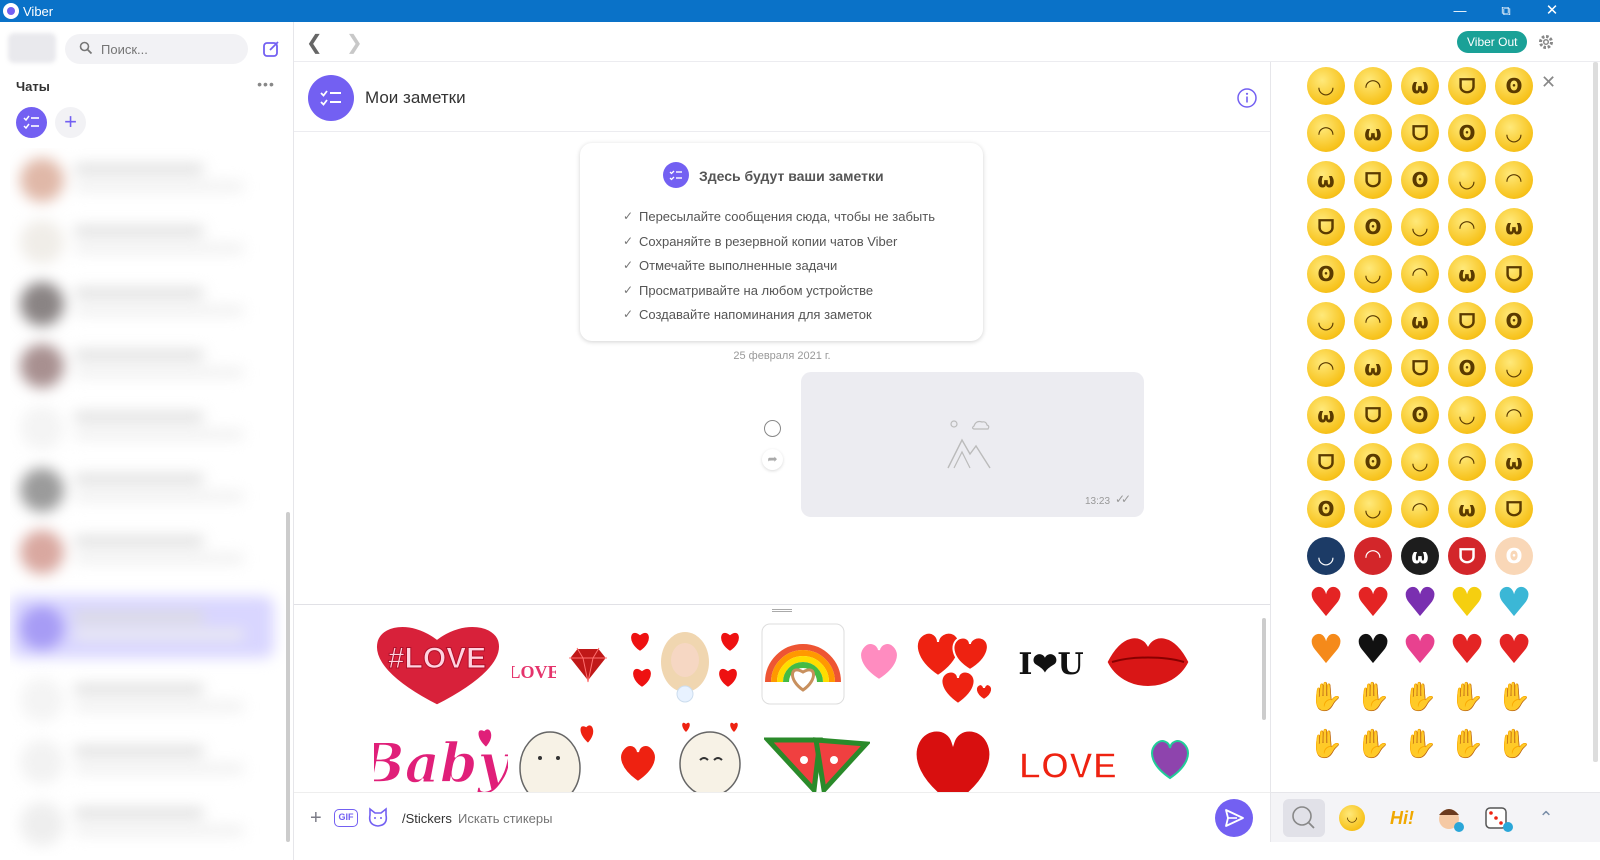  Describe the element at coordinates (1068, 762) in the screenshot. I see `sticker-love-red-text: LOVE` at that location.